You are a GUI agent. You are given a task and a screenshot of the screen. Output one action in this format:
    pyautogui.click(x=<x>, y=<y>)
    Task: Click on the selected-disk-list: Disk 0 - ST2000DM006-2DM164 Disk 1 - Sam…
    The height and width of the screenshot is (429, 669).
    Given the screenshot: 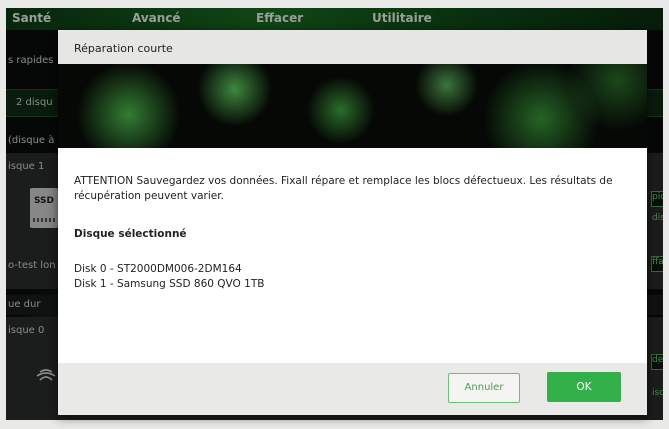 What is the action you would take?
    pyautogui.click(x=169, y=277)
    